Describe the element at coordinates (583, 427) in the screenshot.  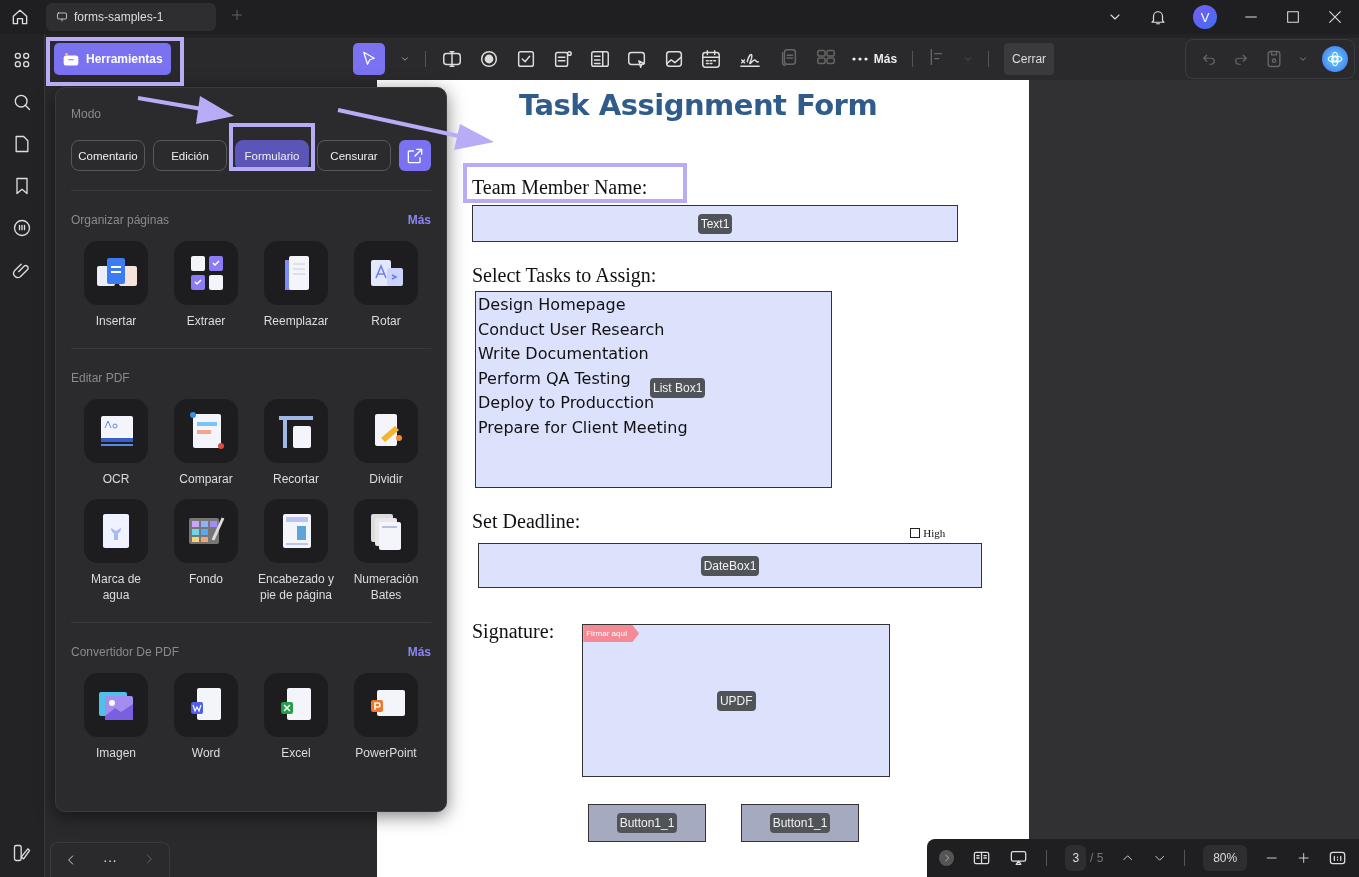
I see `list-option: Prepare for Client Meeting` at that location.